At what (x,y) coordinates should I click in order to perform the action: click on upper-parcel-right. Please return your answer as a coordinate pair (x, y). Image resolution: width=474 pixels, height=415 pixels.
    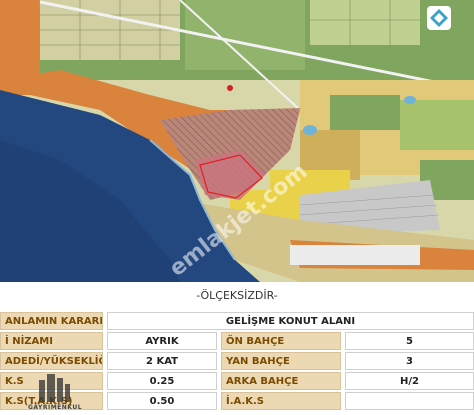
    Looking at the image, I should click on (365, 22).